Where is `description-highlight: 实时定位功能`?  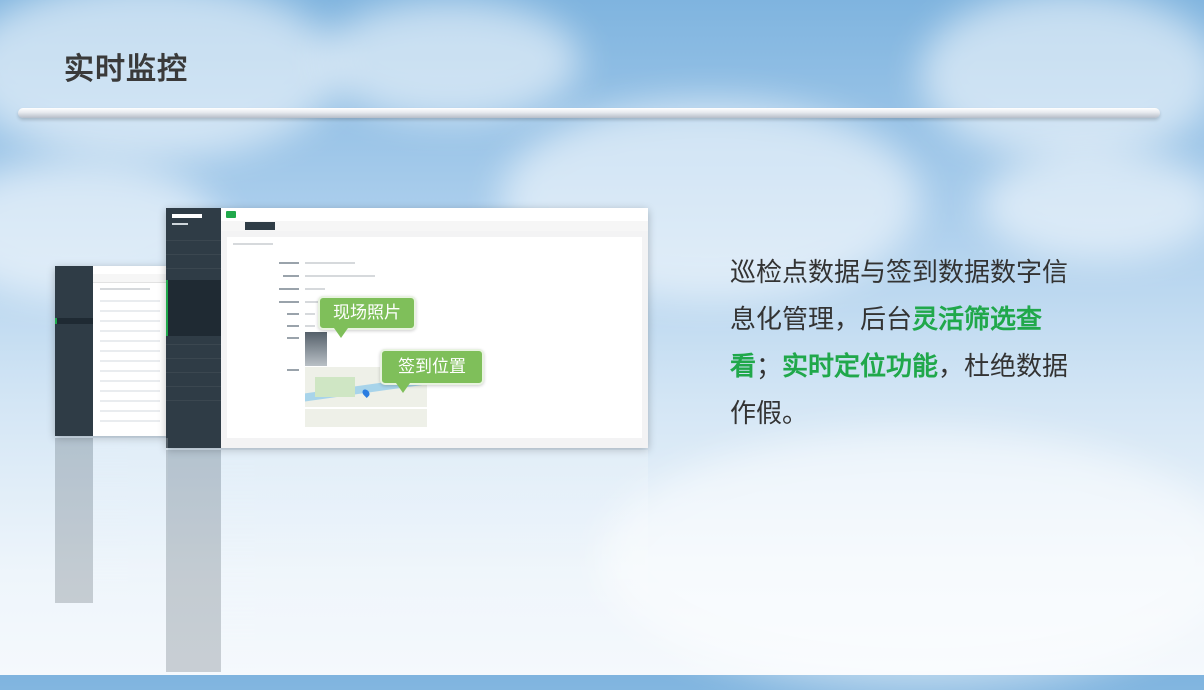 description-highlight: 实时定位功能 is located at coordinates (860, 367).